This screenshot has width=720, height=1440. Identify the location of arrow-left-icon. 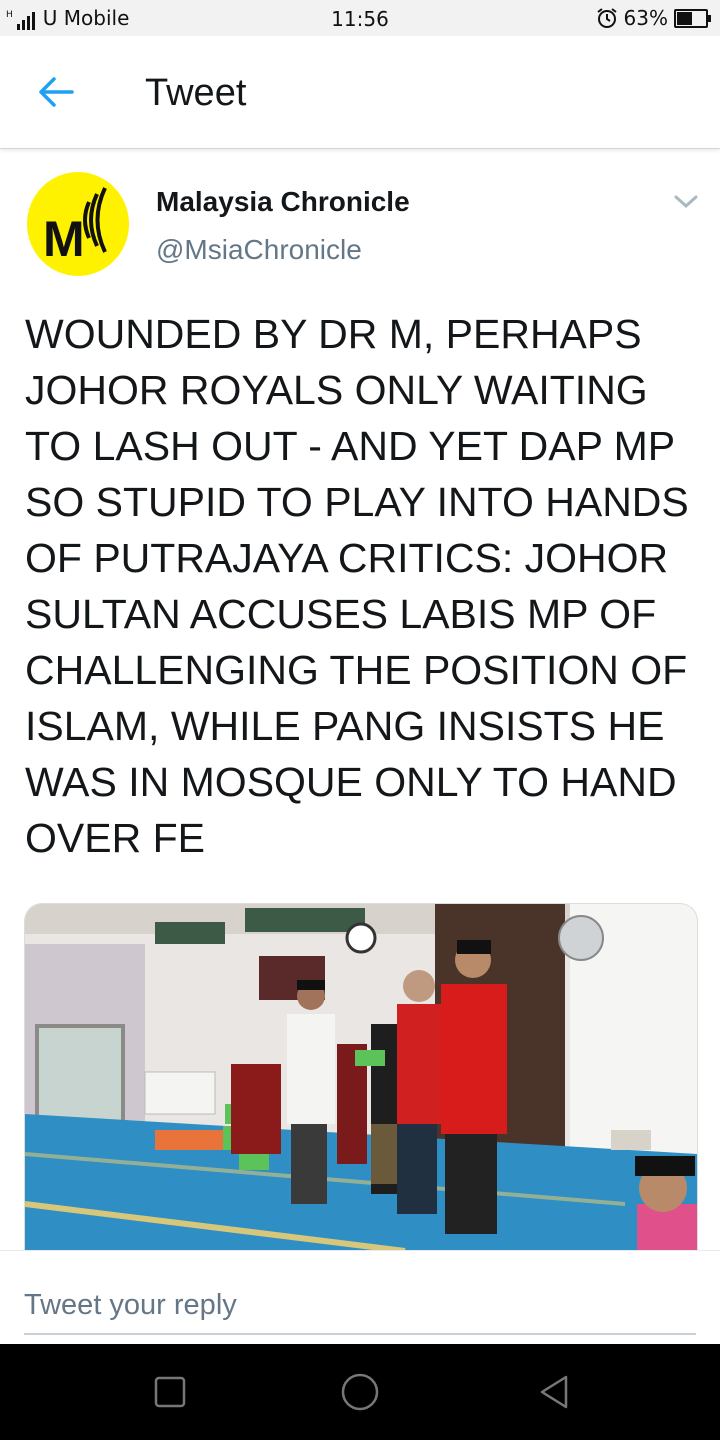
(56, 92).